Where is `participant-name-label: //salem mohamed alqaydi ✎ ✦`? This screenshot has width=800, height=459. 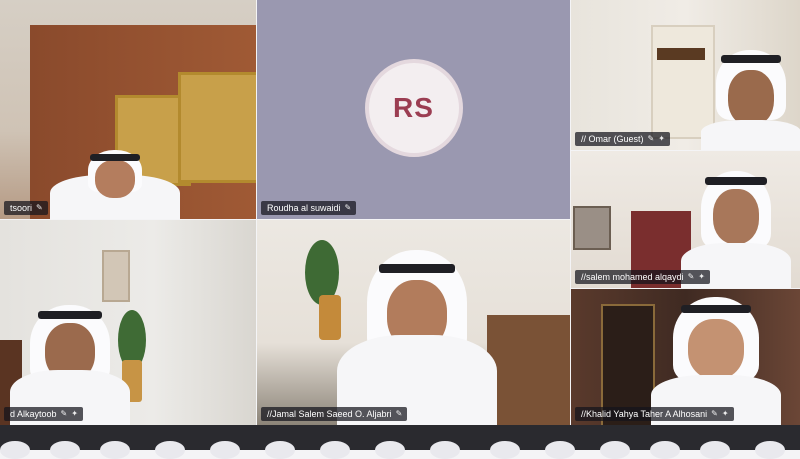 participant-name-label: //salem mohamed alqaydi ✎ ✦ is located at coordinates (642, 277).